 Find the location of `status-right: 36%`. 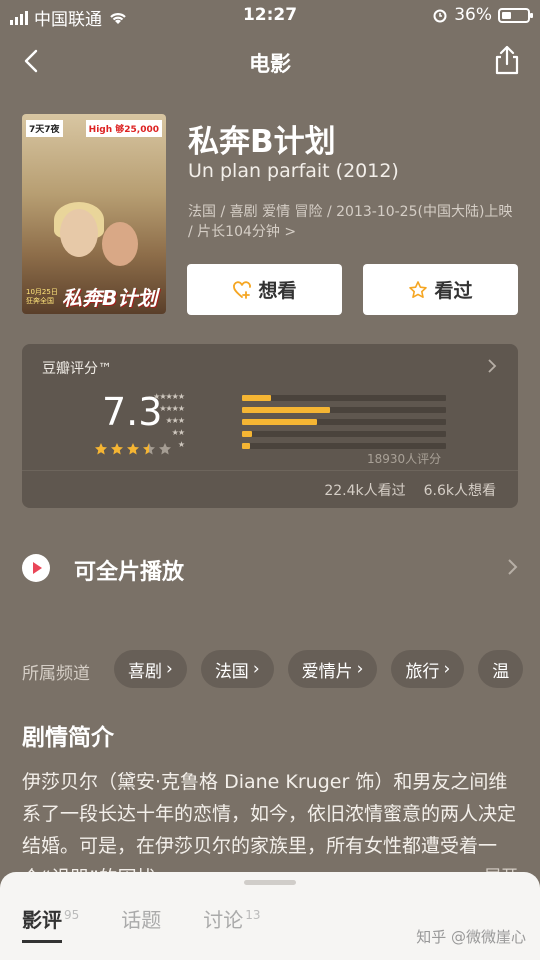

status-right: 36% is located at coordinates (482, 15).